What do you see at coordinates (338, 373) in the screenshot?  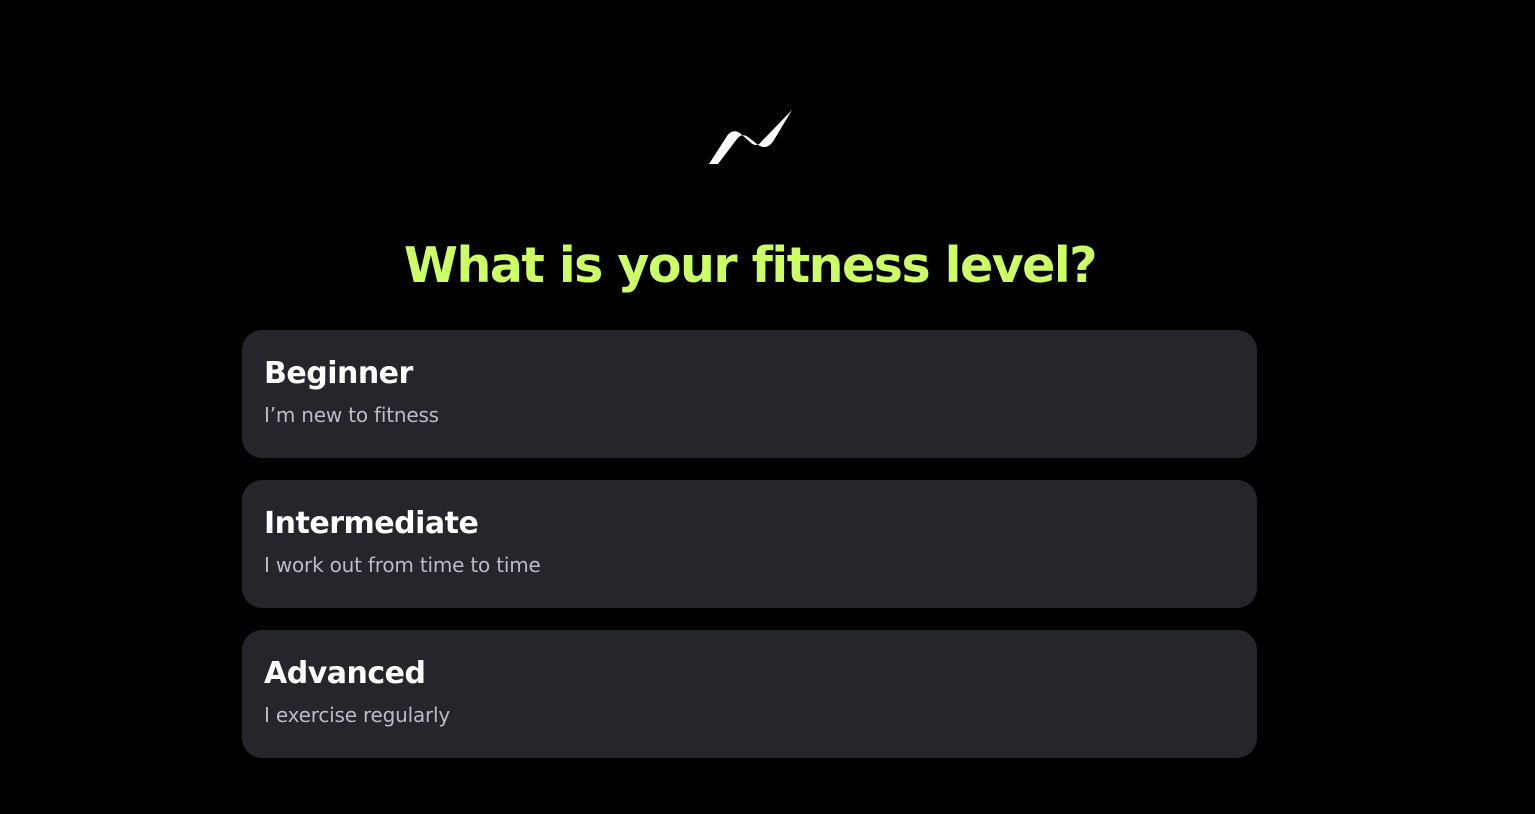 I see `option-label: Beginner` at bounding box center [338, 373].